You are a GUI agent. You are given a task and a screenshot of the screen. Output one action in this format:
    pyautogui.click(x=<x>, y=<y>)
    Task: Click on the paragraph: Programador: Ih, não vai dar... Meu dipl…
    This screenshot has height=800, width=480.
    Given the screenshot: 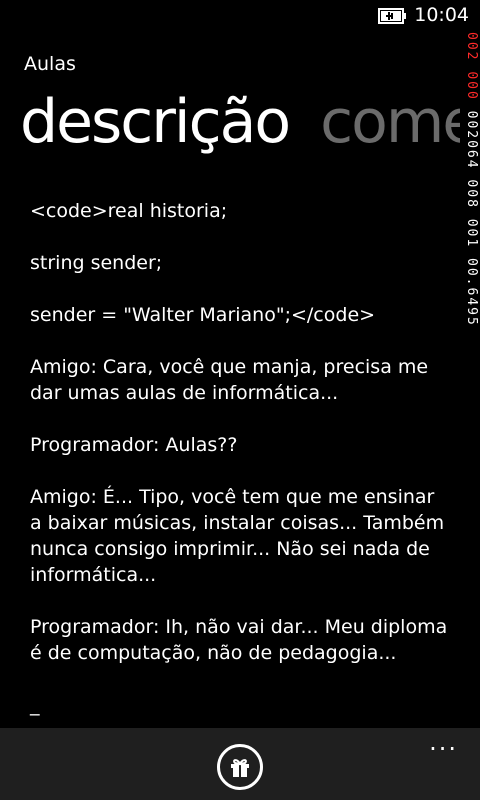 What is the action you would take?
    pyautogui.click(x=239, y=640)
    